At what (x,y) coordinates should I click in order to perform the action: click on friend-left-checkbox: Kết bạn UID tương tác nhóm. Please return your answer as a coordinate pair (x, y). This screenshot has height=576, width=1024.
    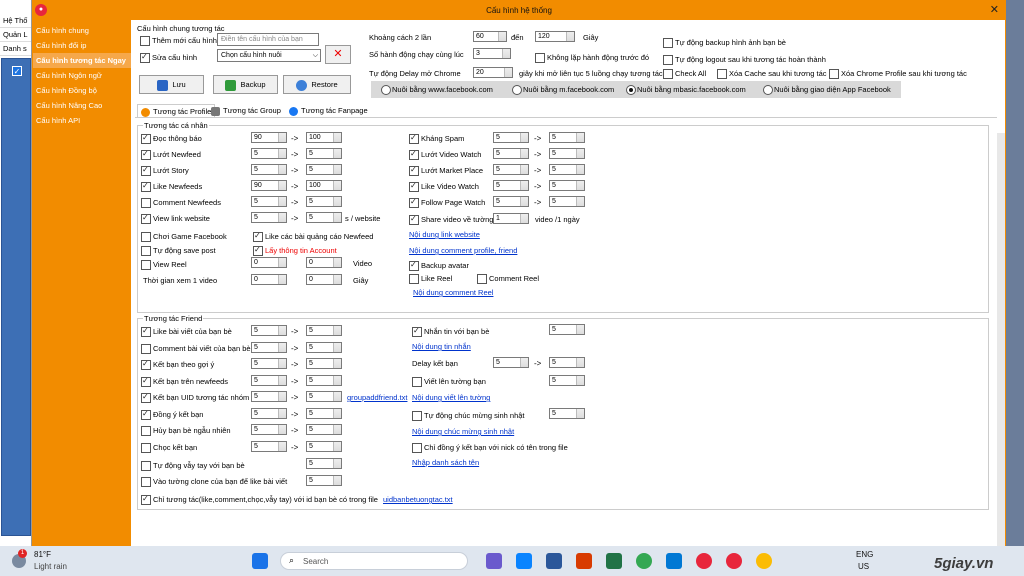
    Looking at the image, I should click on (195, 397).